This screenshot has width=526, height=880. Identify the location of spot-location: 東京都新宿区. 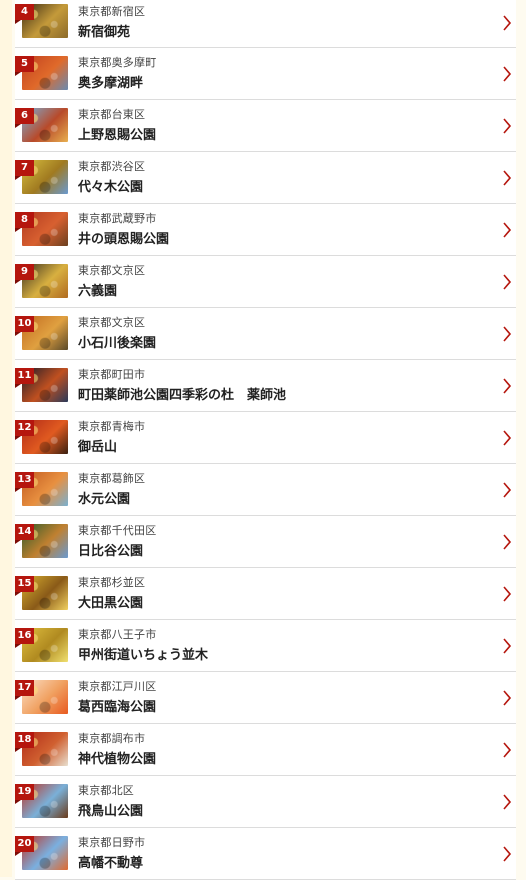
(112, 11).